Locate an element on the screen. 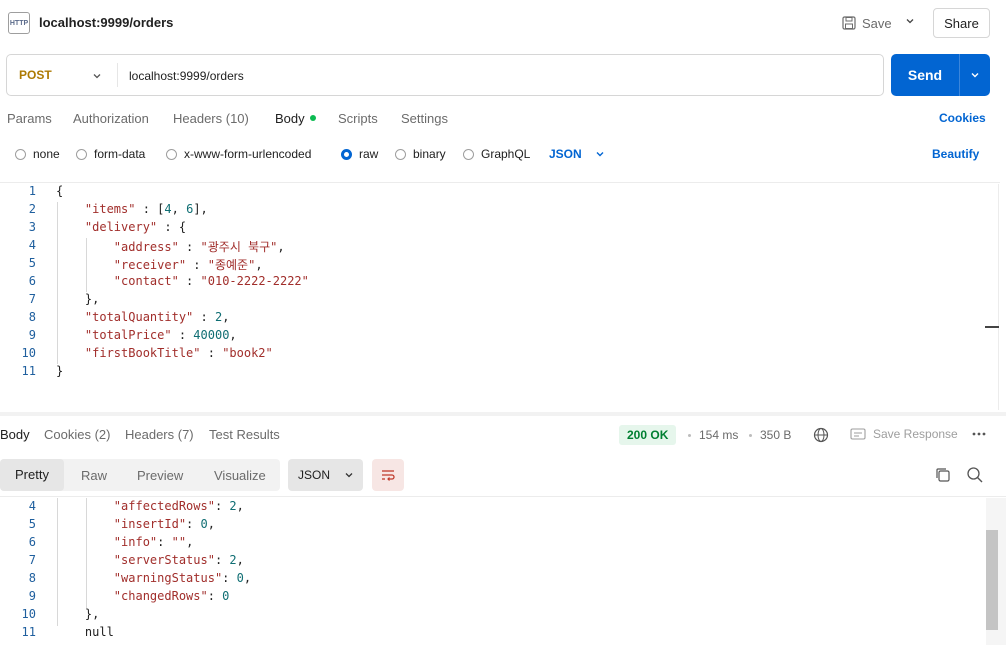 This screenshot has width=1006, height=645. globe-icon is located at coordinates (821, 435).